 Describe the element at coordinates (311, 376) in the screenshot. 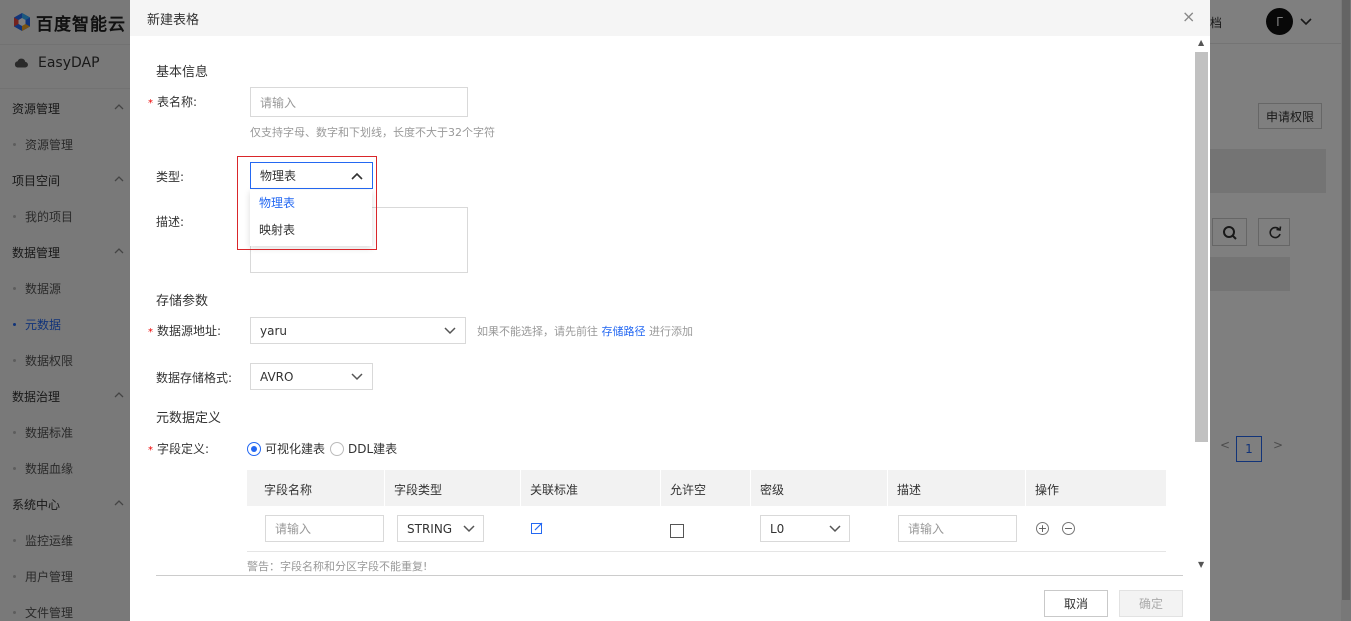

I see `storage-format-select: AVRO` at that location.